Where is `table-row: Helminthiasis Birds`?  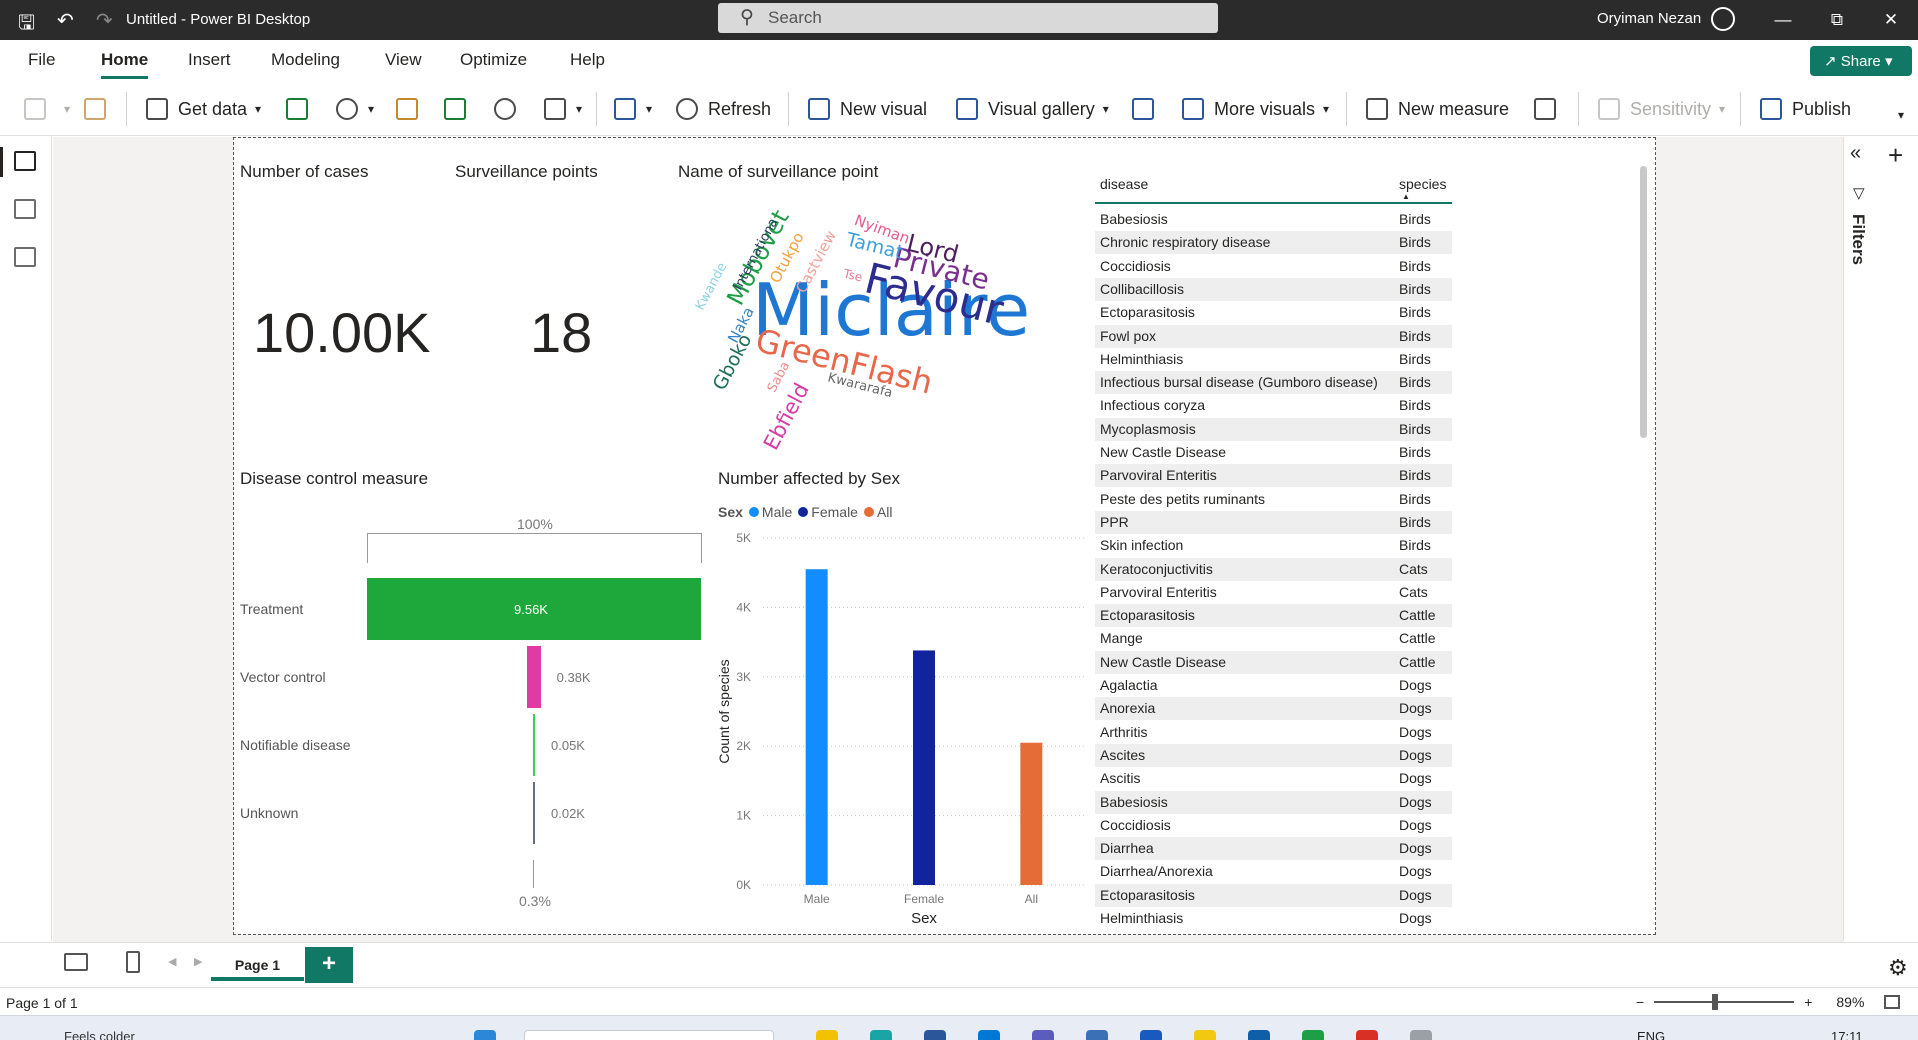 table-row: Helminthiasis Birds is located at coordinates (1273, 359).